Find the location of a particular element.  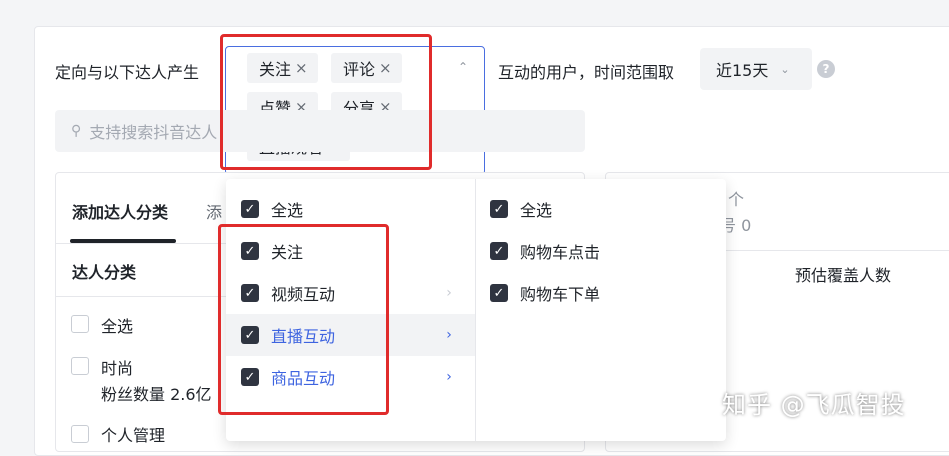

estimated-coverage-header: 预估覆盖人数 is located at coordinates (843, 275).